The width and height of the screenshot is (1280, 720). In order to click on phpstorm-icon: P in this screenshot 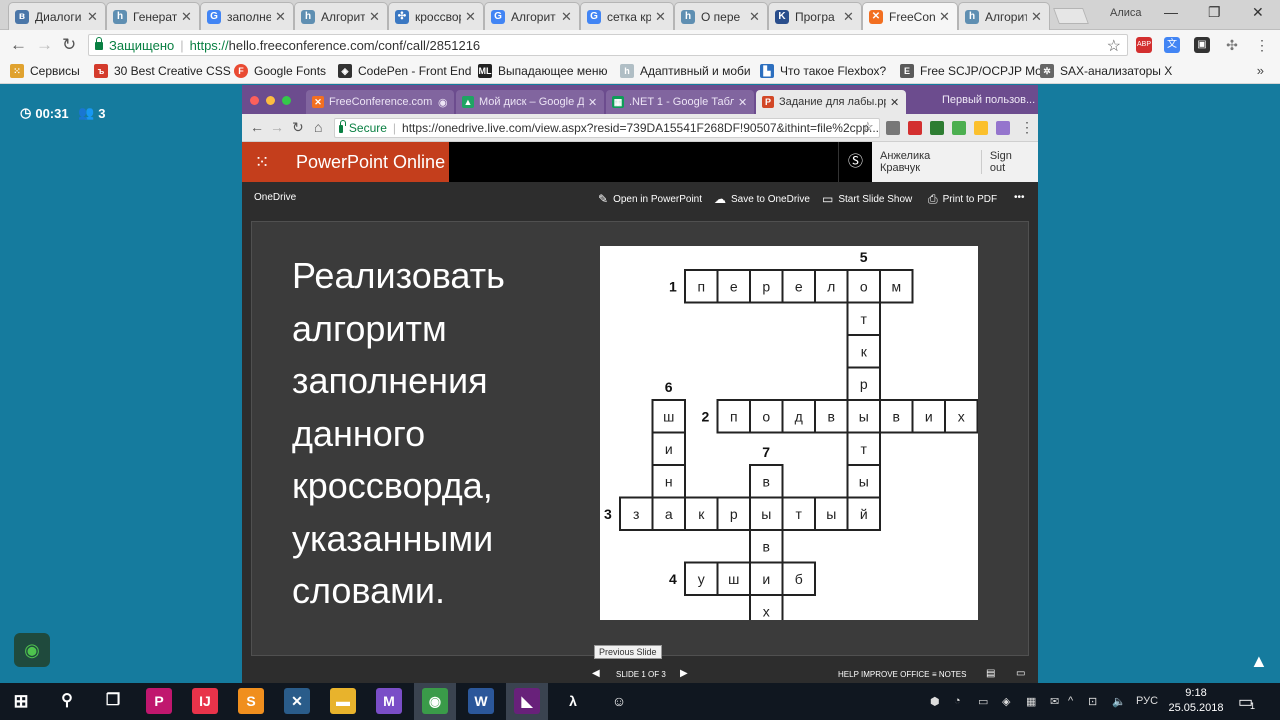, I will do `click(159, 701)`.